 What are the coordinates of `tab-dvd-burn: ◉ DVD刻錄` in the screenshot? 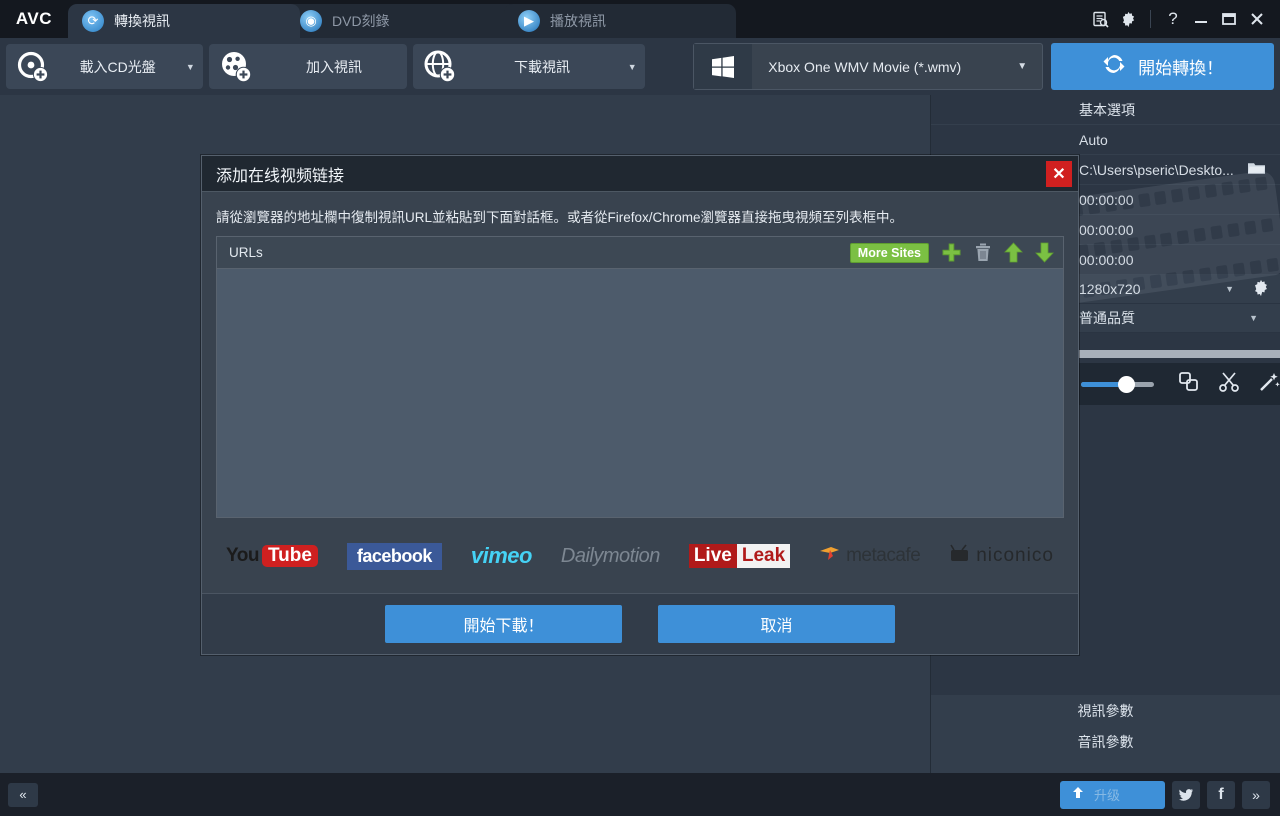 It's located at (402, 21).